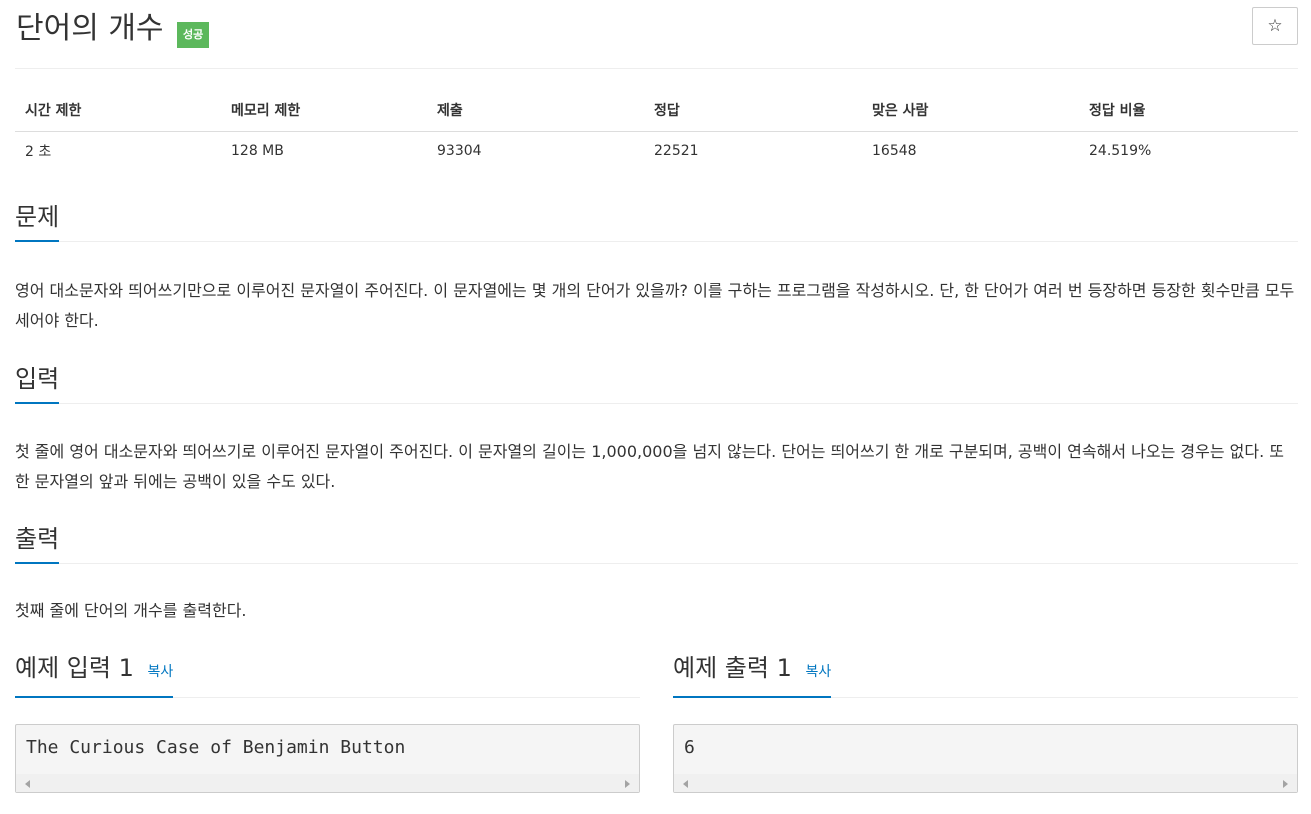 This screenshot has height=814, width=1311. I want to click on input-section-header: 입력, so click(656, 384).